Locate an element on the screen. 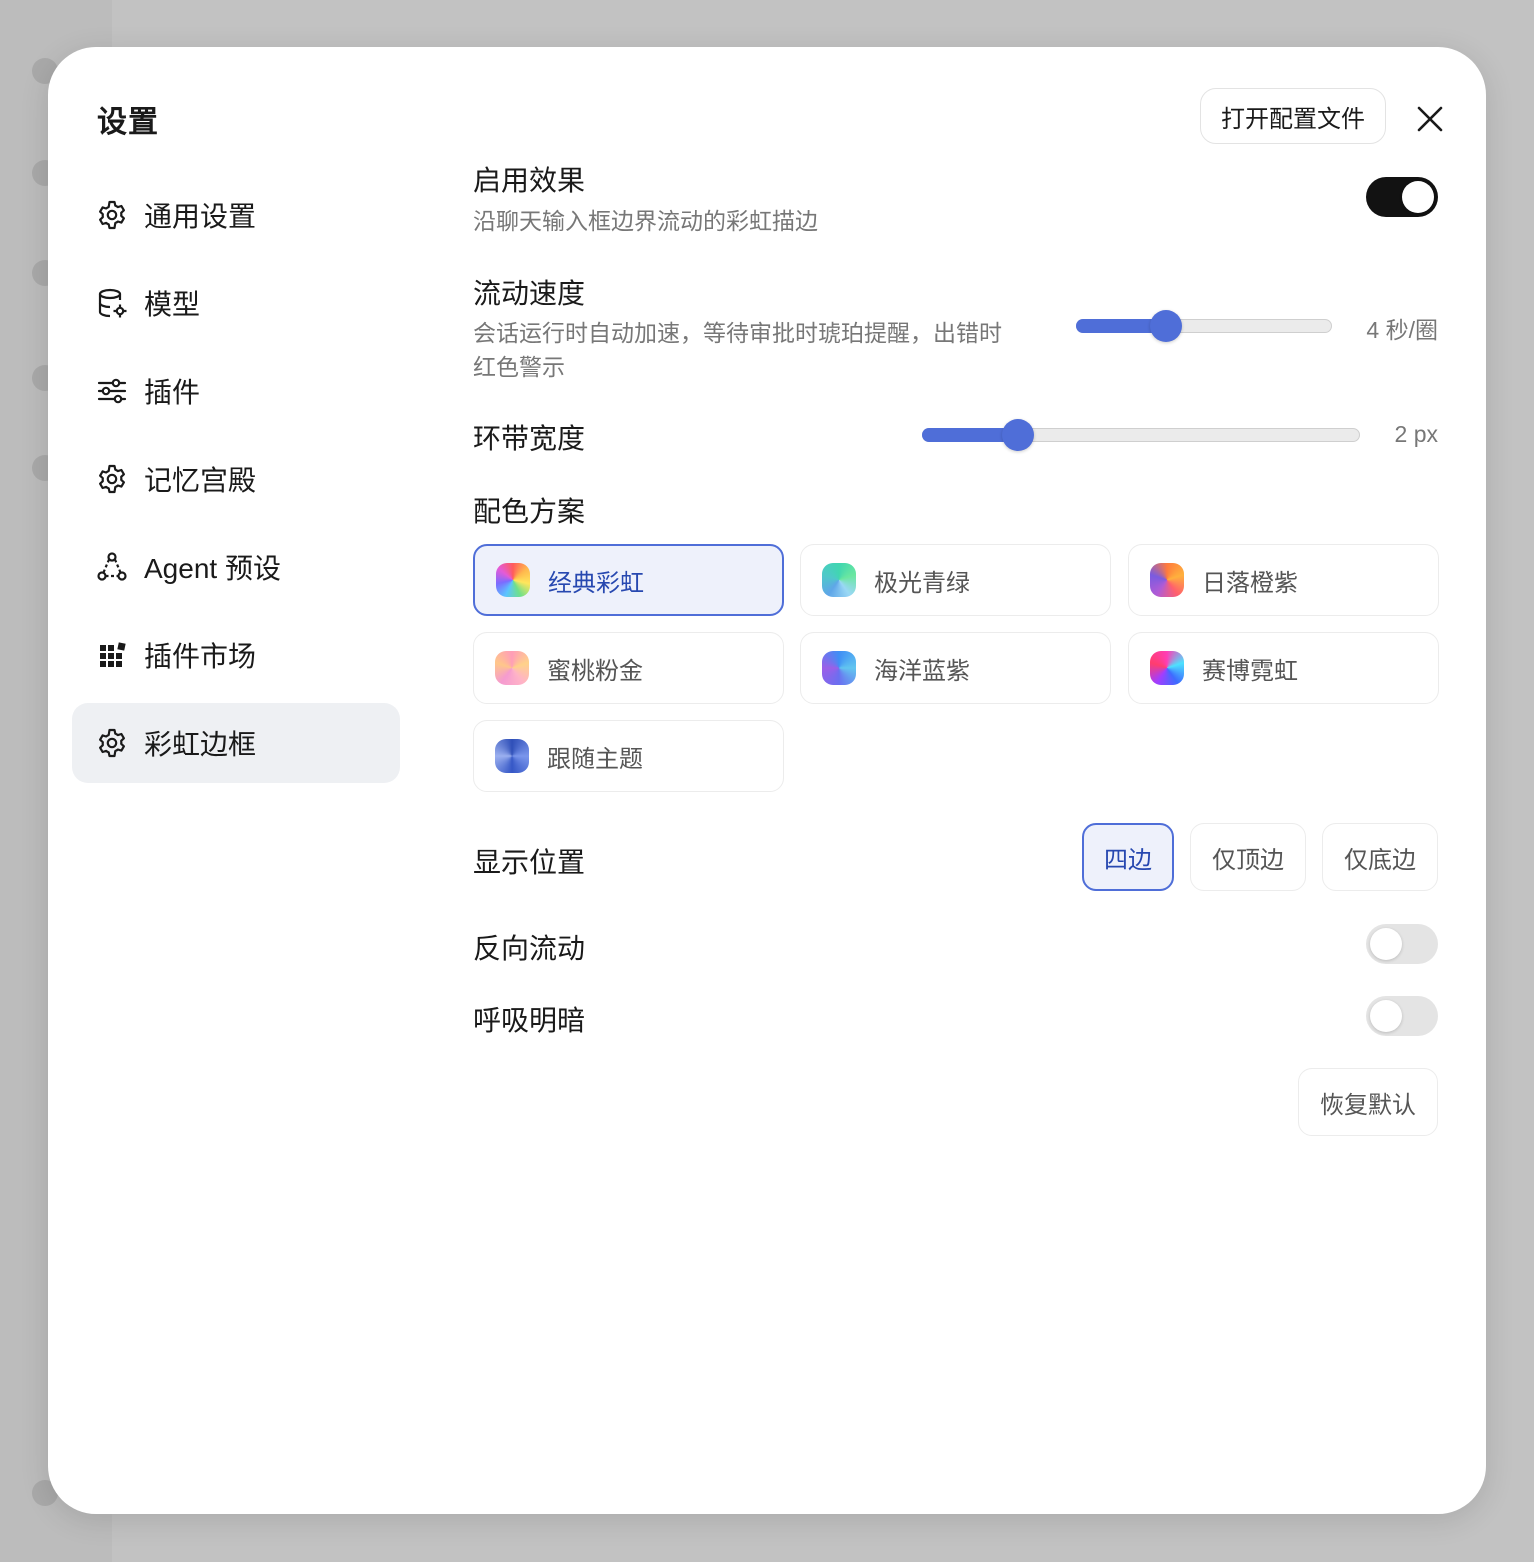 Image resolution: width=1534 pixels, height=1562 pixels. sidebar-item-label: 模型 is located at coordinates (172, 304).